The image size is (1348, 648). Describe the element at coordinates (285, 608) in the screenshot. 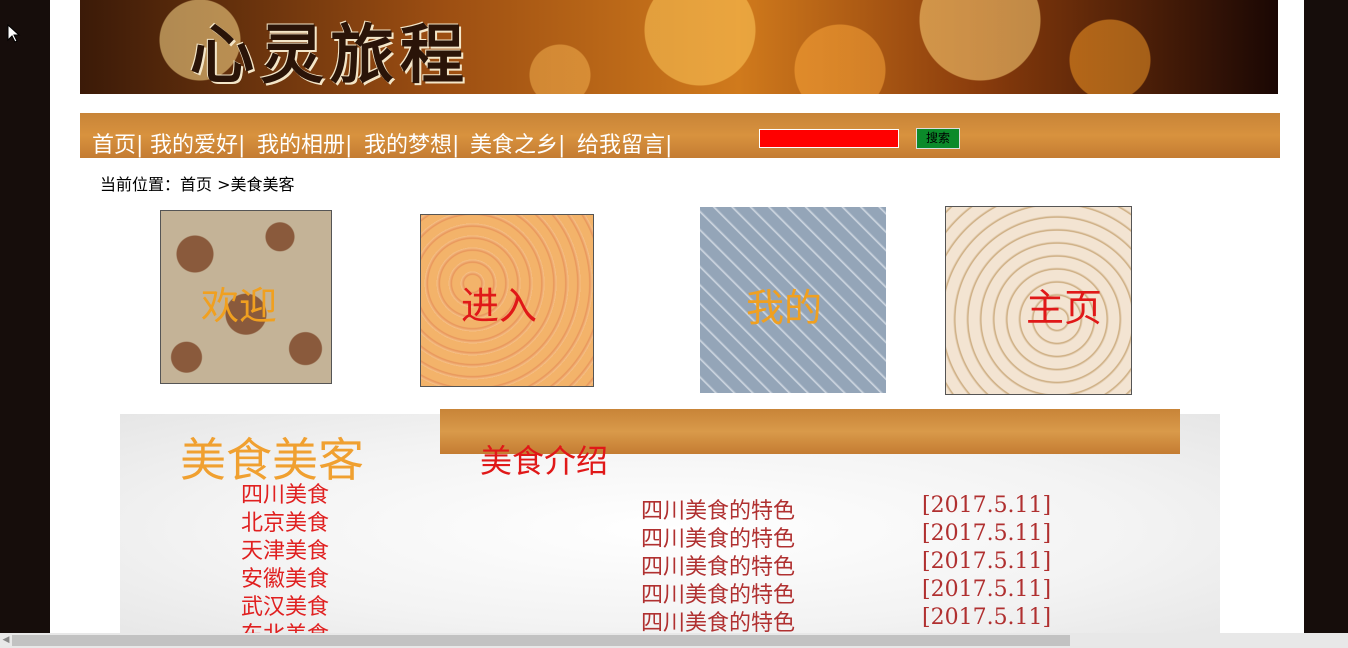

I see `food-category-wuhan: 武汉美食` at that location.